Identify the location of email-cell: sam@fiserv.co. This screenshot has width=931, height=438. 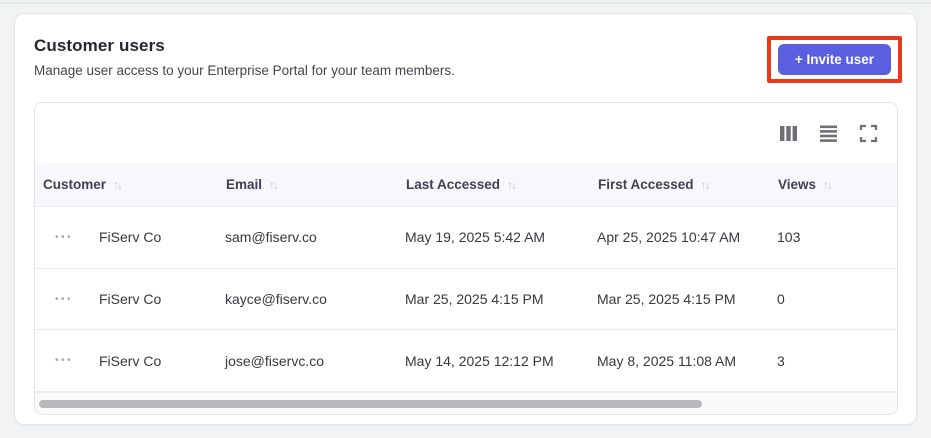
(271, 237).